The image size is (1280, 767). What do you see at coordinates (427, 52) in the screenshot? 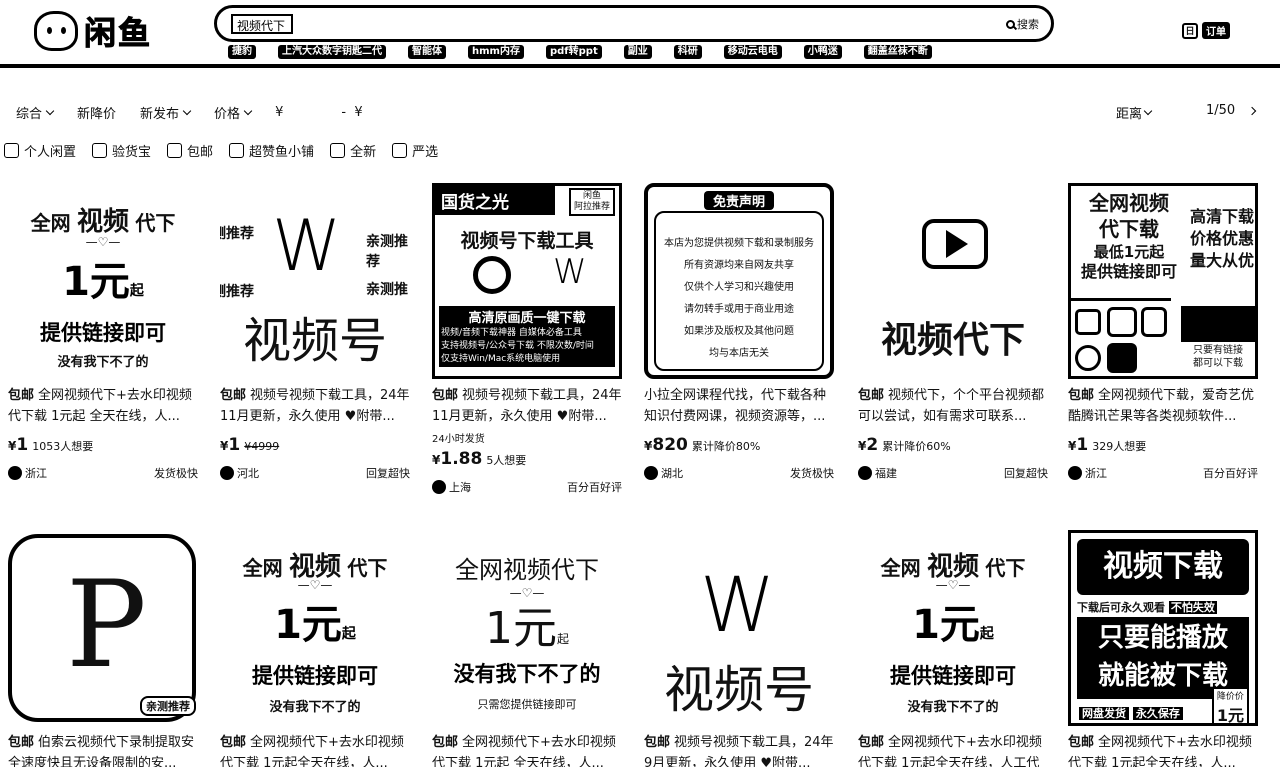
I see `hot-word: 智能体` at bounding box center [427, 52].